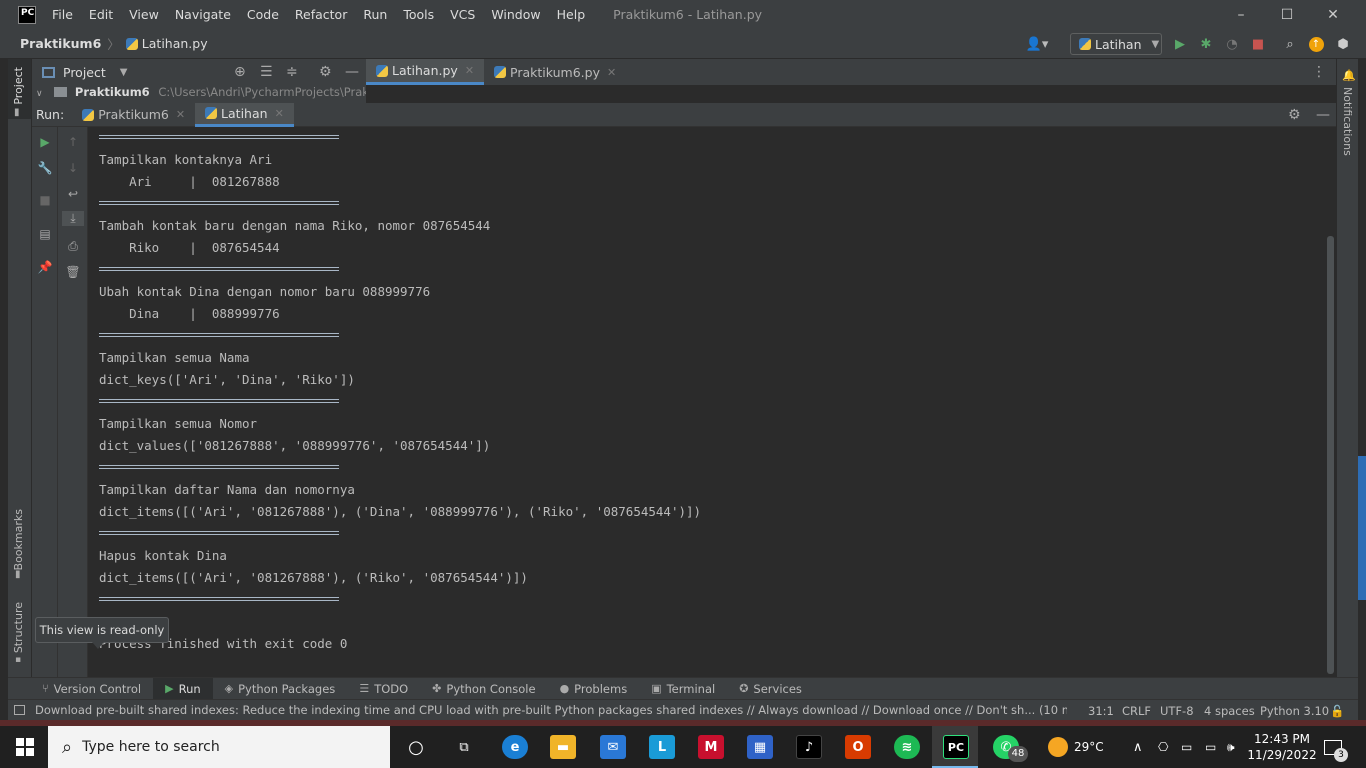 This screenshot has height=768, width=1366. I want to click on more-options-icon: ⋮, so click(1319, 72).